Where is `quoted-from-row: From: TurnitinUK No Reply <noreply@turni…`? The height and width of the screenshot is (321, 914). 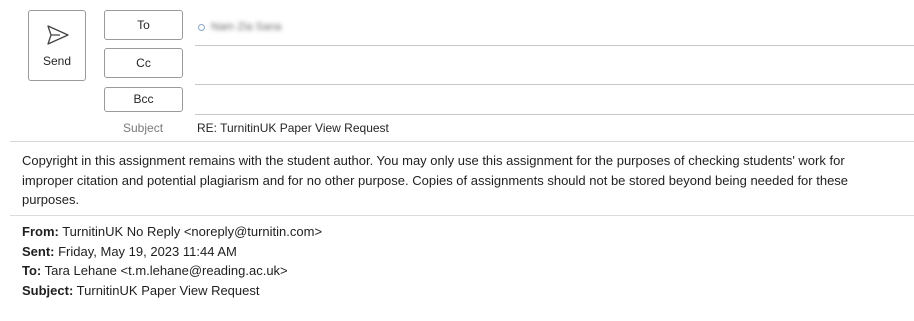 quoted-from-row: From: TurnitinUK No Reply <noreply@turni… is located at coordinates (172, 232).